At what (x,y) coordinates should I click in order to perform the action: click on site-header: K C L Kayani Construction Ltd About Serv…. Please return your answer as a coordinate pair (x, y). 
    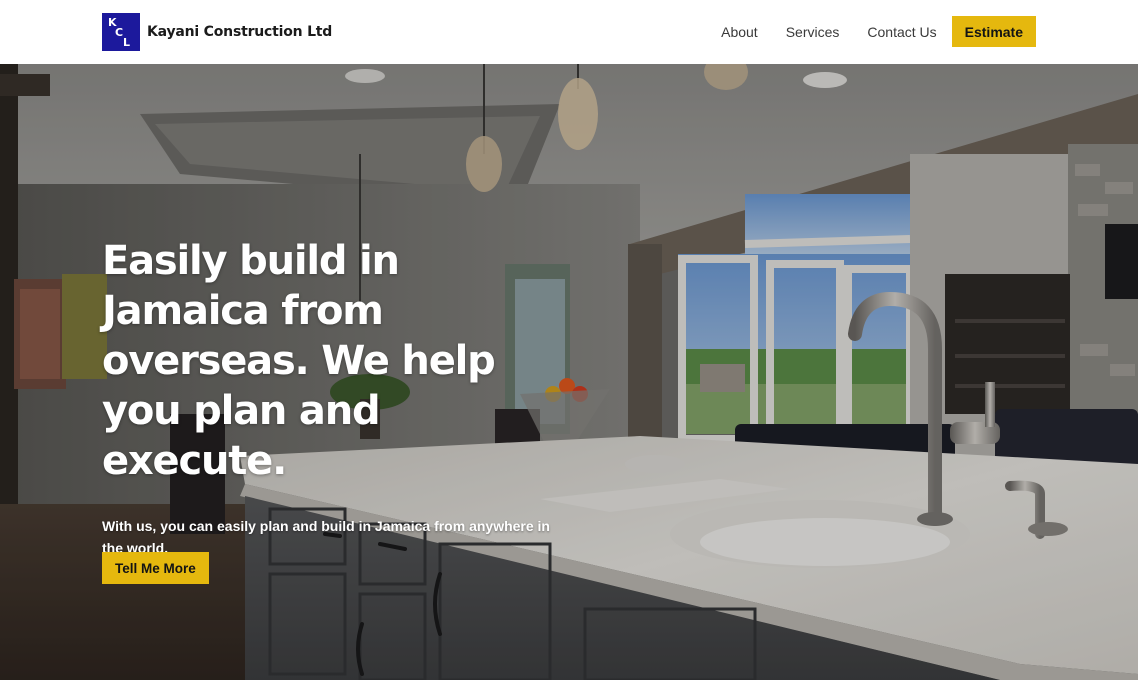
    Looking at the image, I should click on (569, 32).